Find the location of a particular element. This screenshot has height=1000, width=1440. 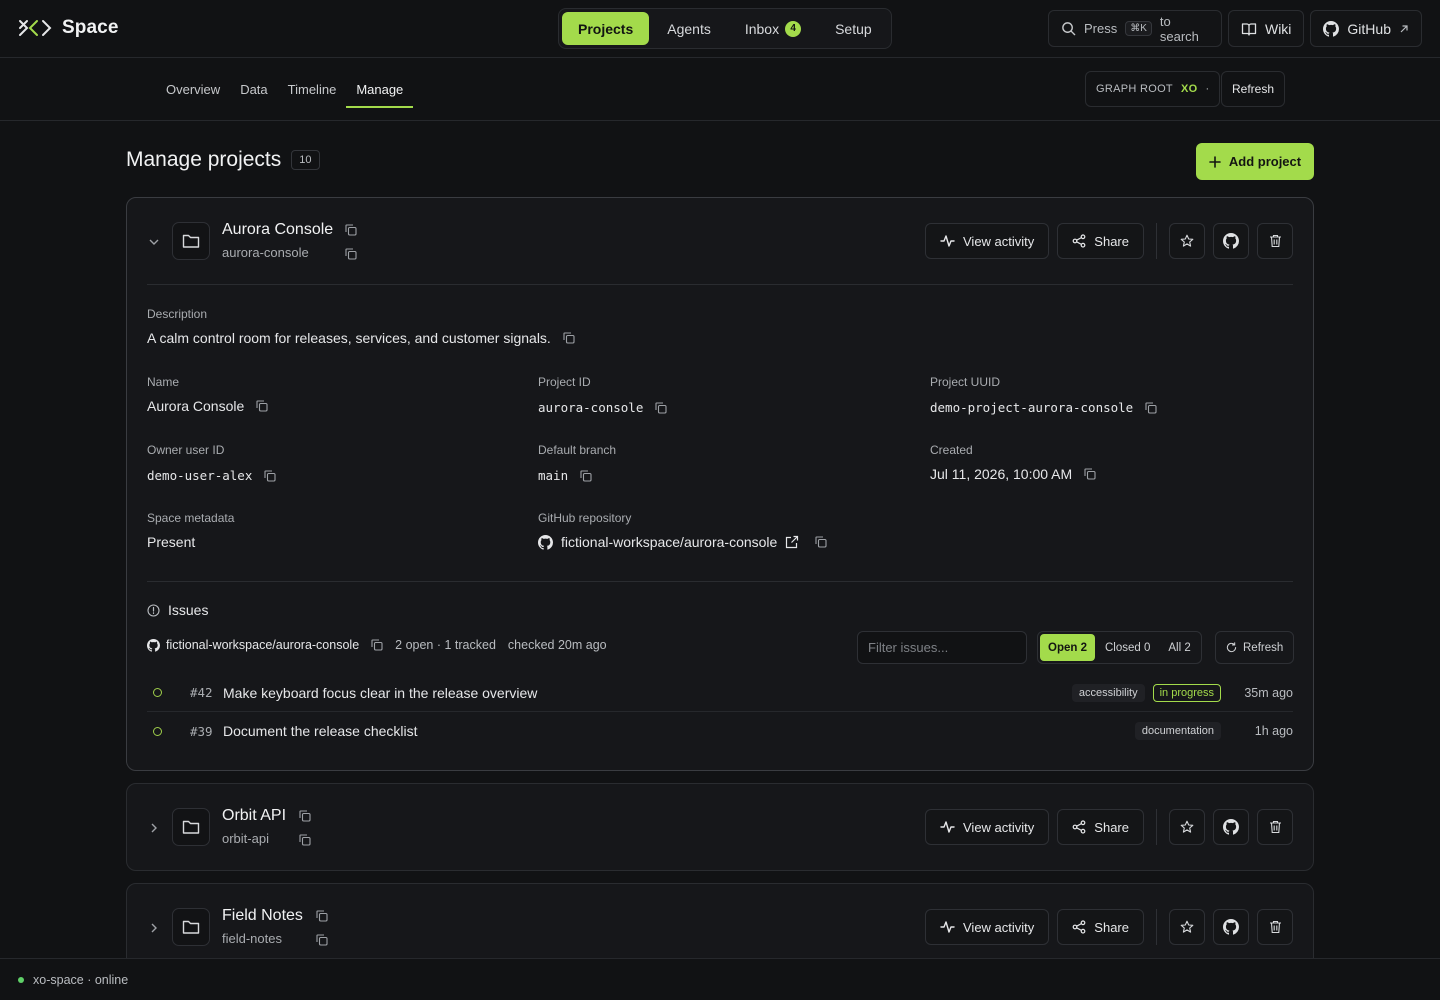

page-title-text: Manage projects is located at coordinates (204, 159).